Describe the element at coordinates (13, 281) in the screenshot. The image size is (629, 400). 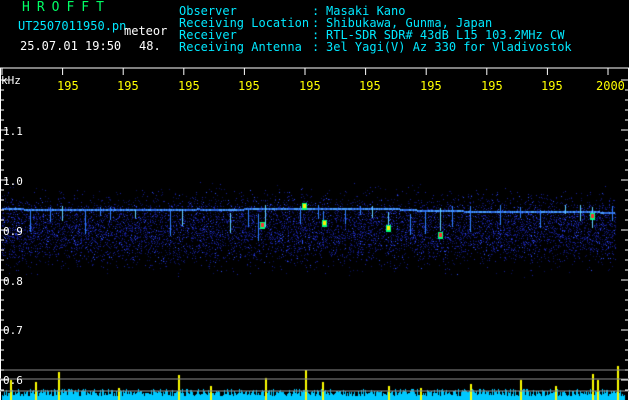
I see `freq-tick-4: 0.8` at that location.